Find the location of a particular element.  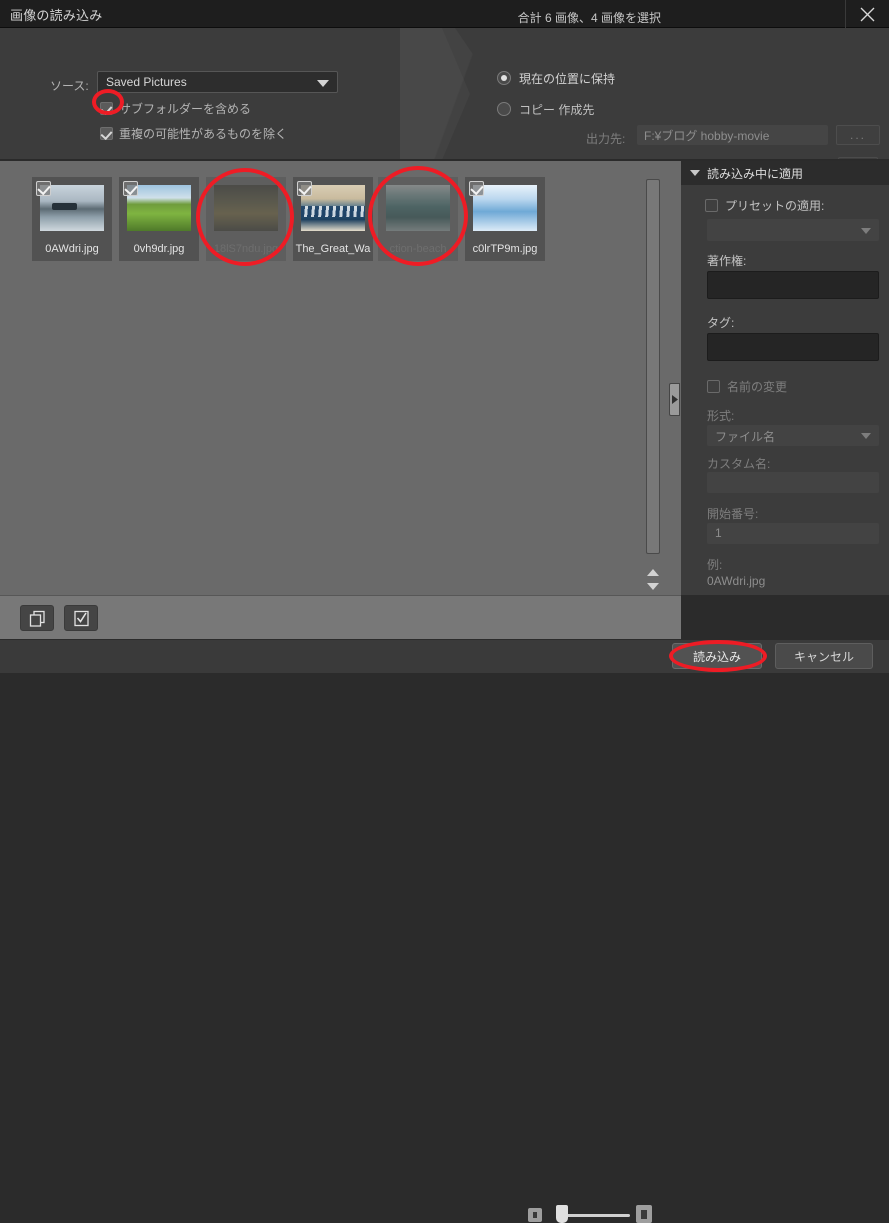

rename-row: 名前の変更 is located at coordinates (747, 386).